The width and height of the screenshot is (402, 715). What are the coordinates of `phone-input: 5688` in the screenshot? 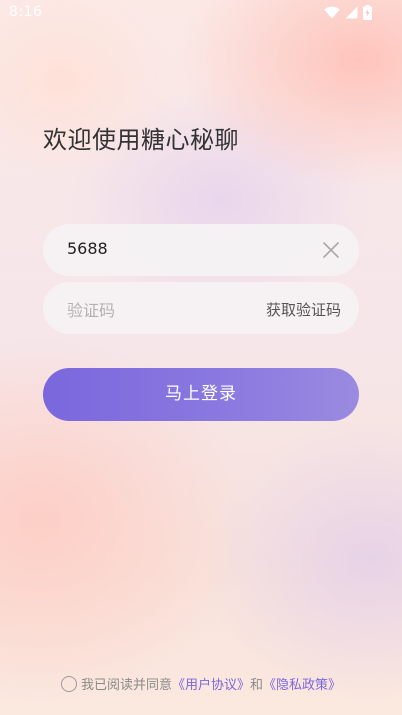 It's located at (201, 250).